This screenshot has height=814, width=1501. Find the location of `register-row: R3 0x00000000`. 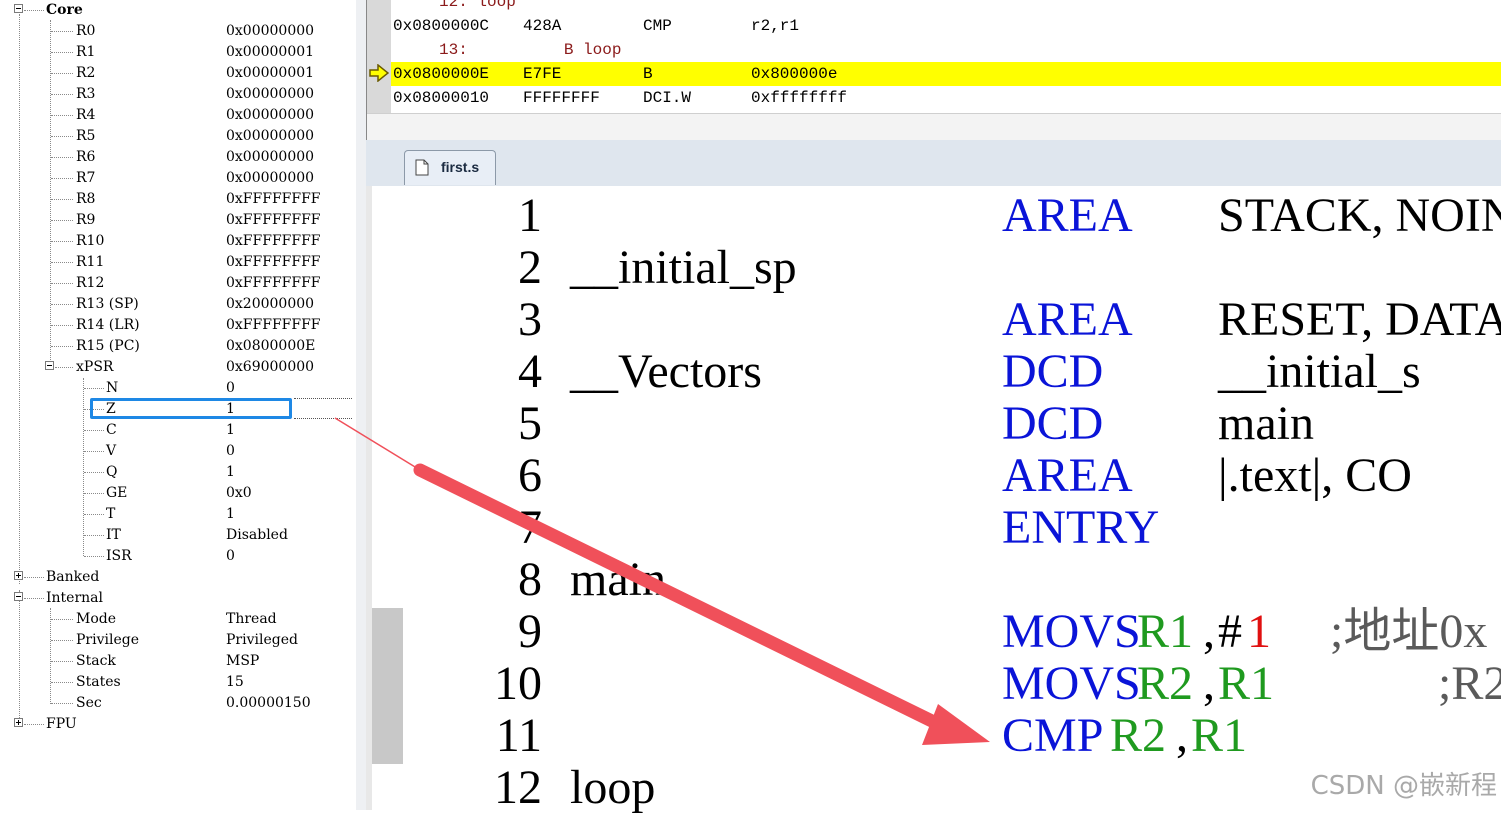

register-row: R3 0x00000000 is located at coordinates (178, 94).